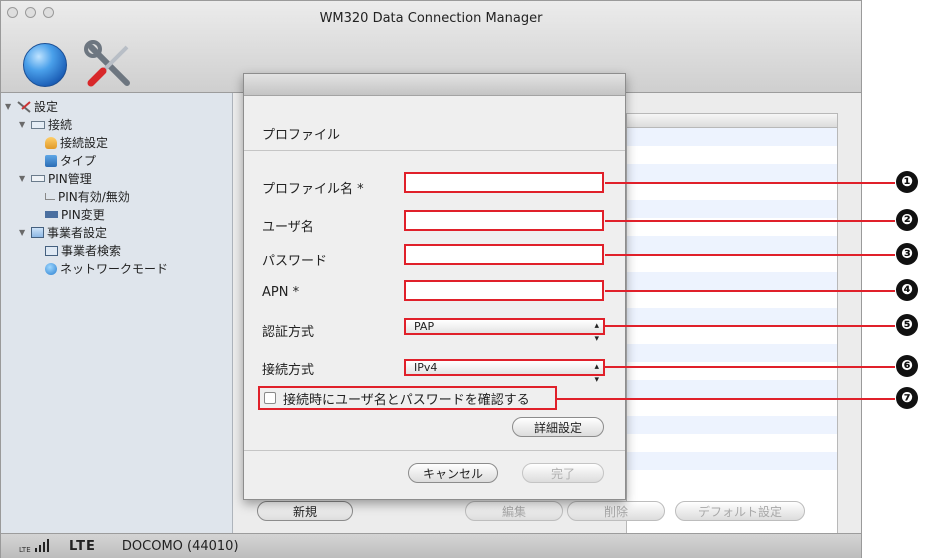 This screenshot has width=927, height=558. Describe the element at coordinates (301, 135) in the screenshot. I see `dialog-heading: プロファイル` at that location.